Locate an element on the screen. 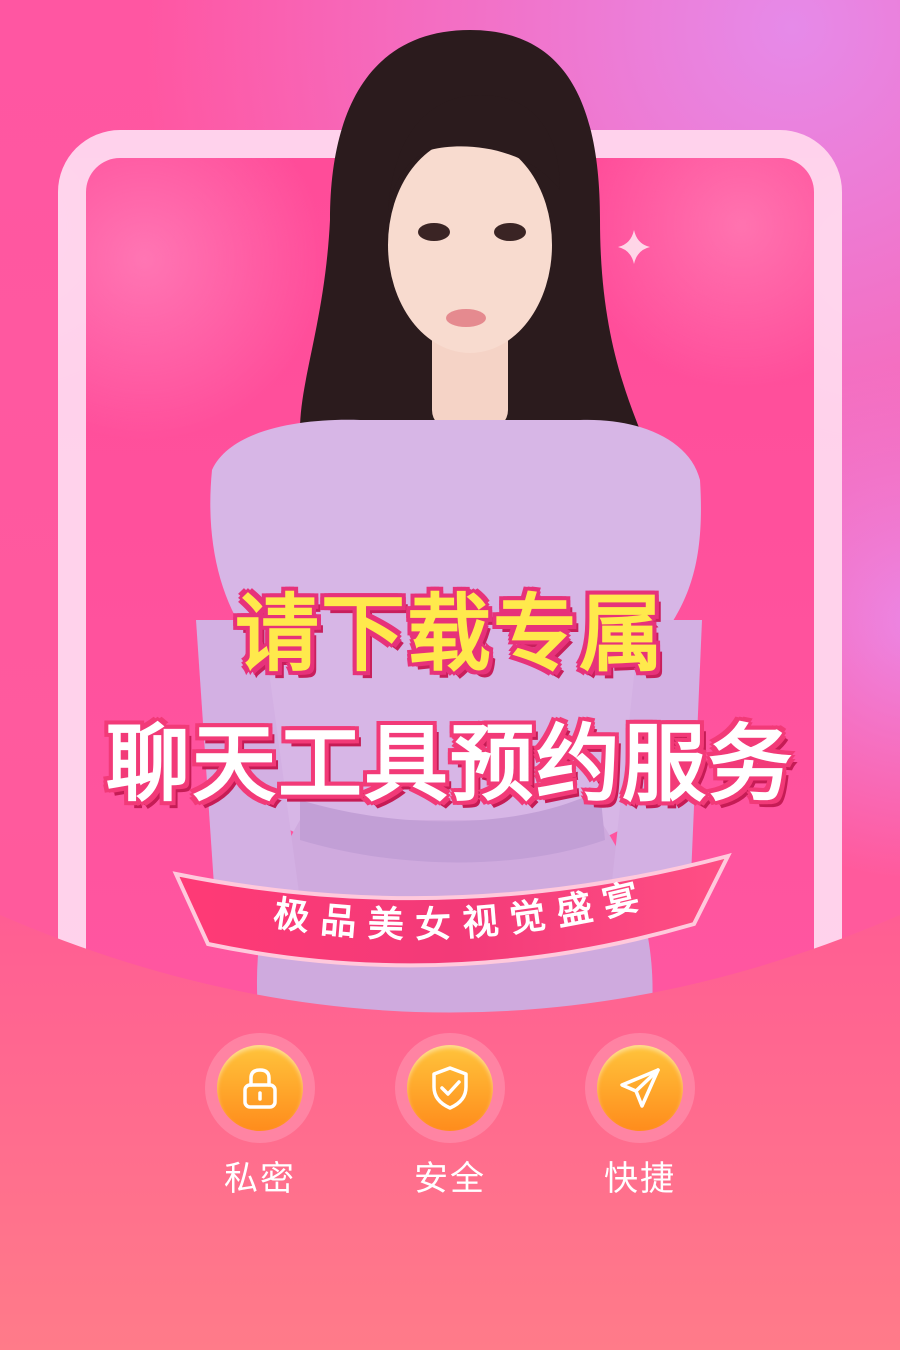 This screenshot has height=1350, width=900. feature-private-label: 私密 is located at coordinates (260, 1179).